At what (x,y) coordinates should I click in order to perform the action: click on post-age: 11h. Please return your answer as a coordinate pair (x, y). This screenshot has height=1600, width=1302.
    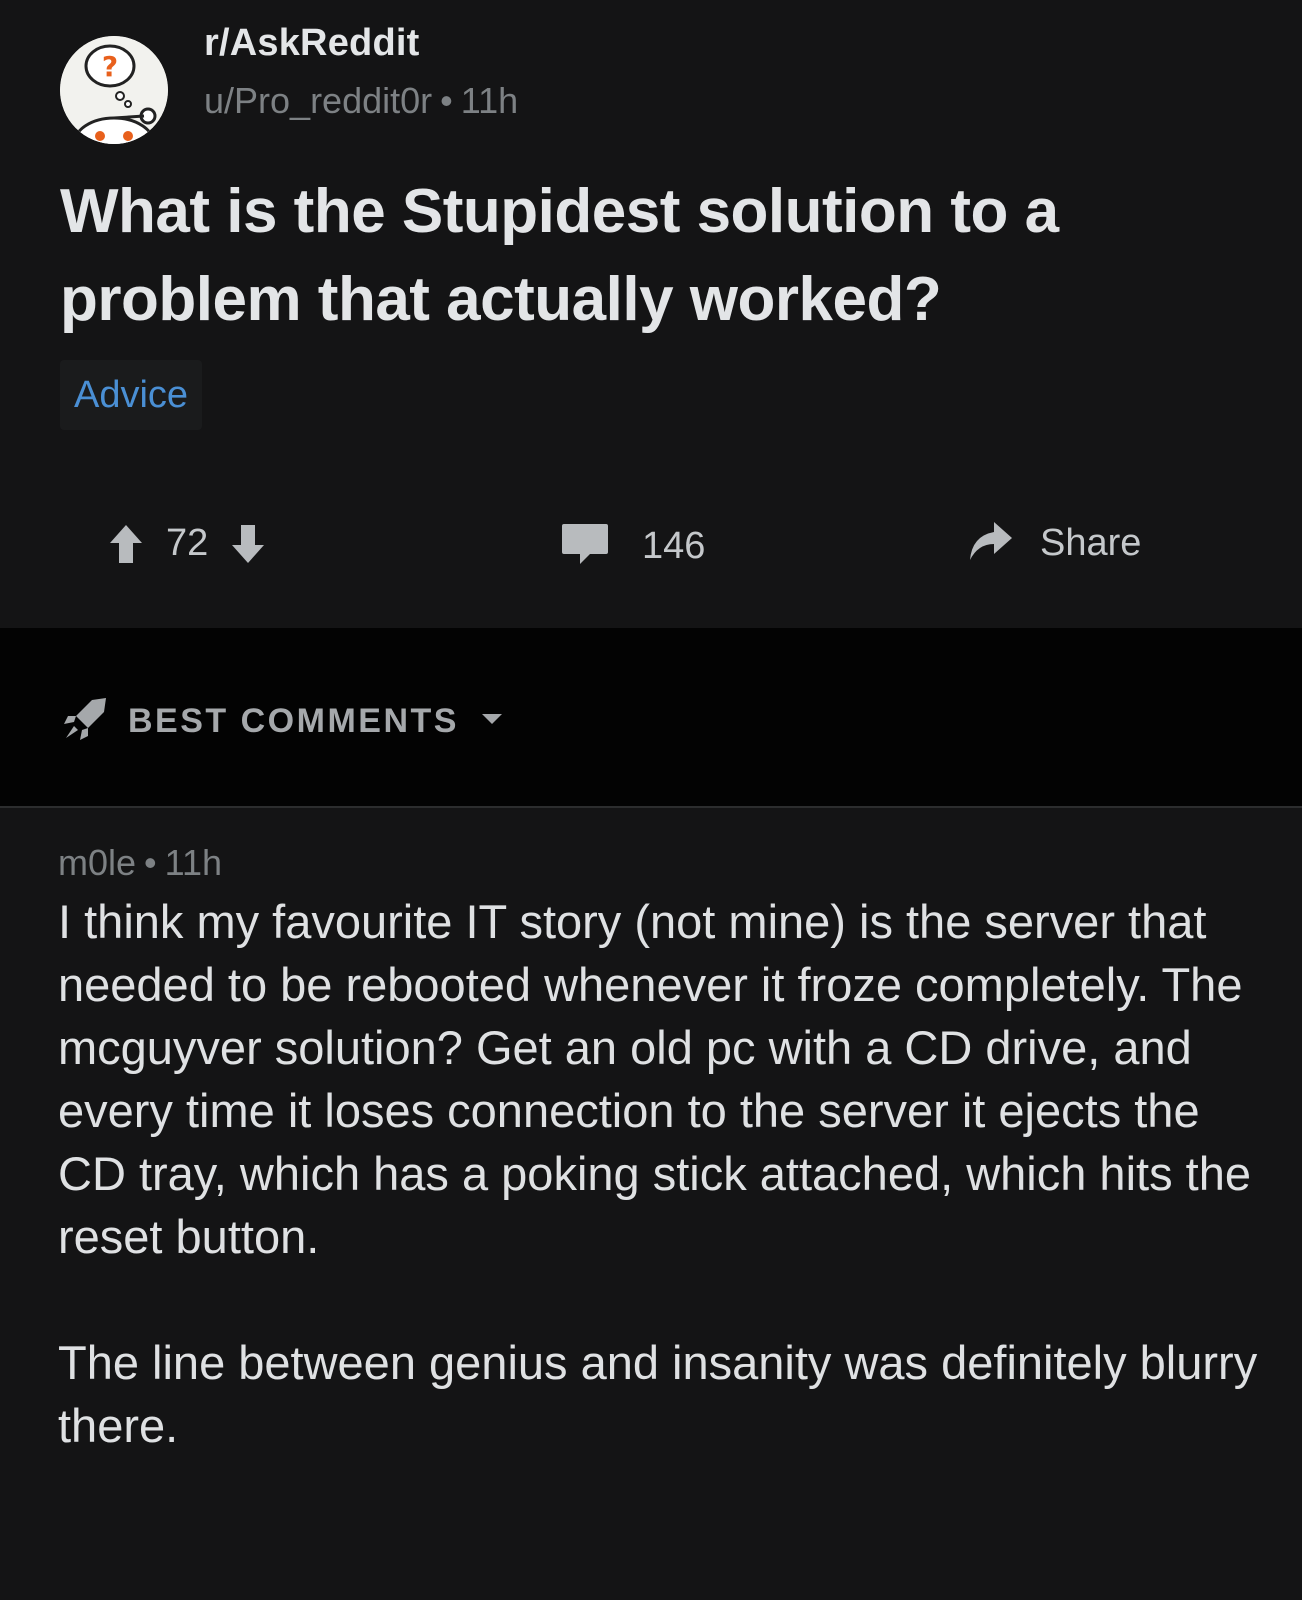
    Looking at the image, I should click on (489, 100).